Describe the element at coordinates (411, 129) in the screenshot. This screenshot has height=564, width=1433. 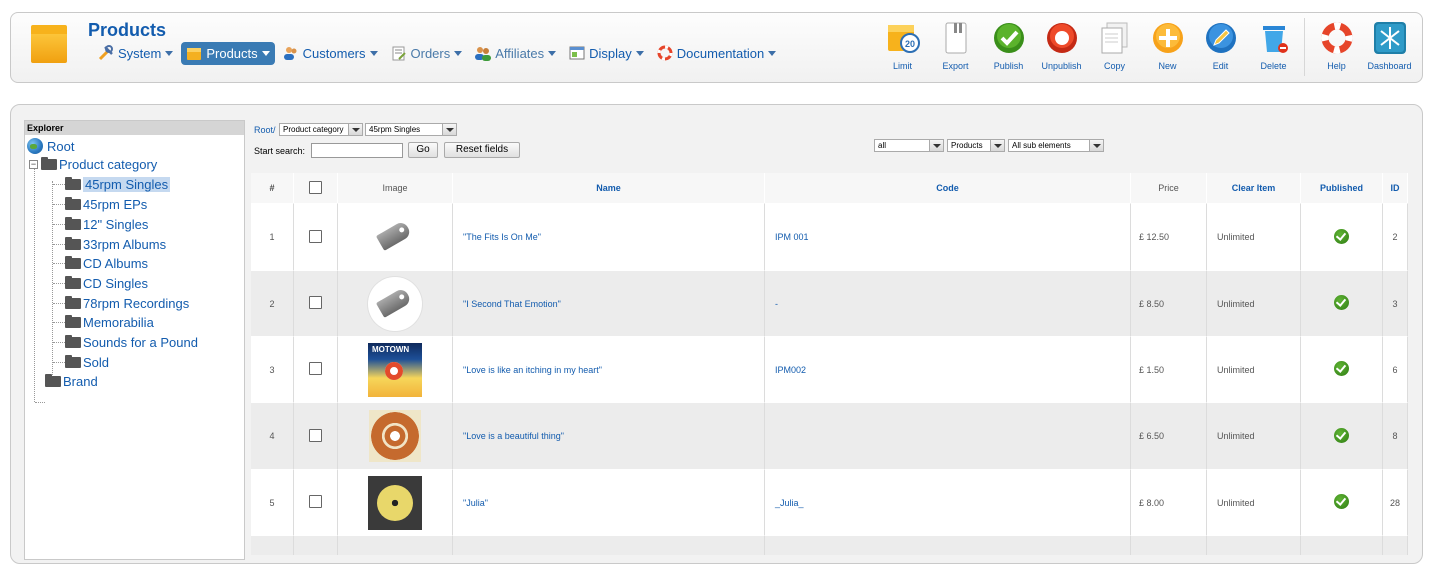
I see `category-value-select: 45rpm Singles` at that location.